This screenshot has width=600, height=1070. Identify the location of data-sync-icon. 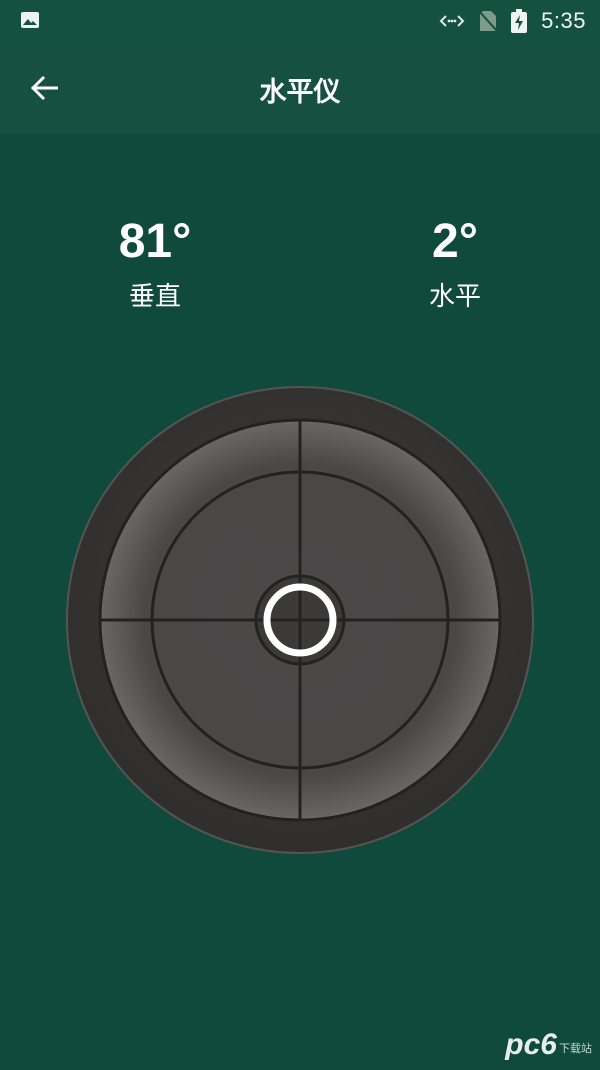
(452, 21).